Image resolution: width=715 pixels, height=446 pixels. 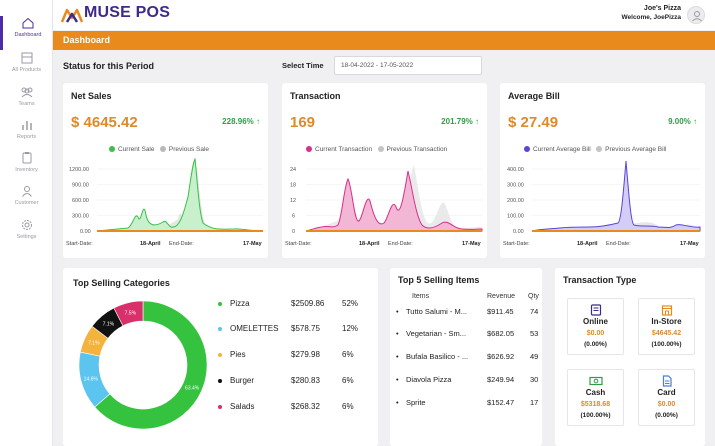 What do you see at coordinates (26, 201) in the screenshot?
I see `sidebar-item-customer: Customer` at bounding box center [26, 201].